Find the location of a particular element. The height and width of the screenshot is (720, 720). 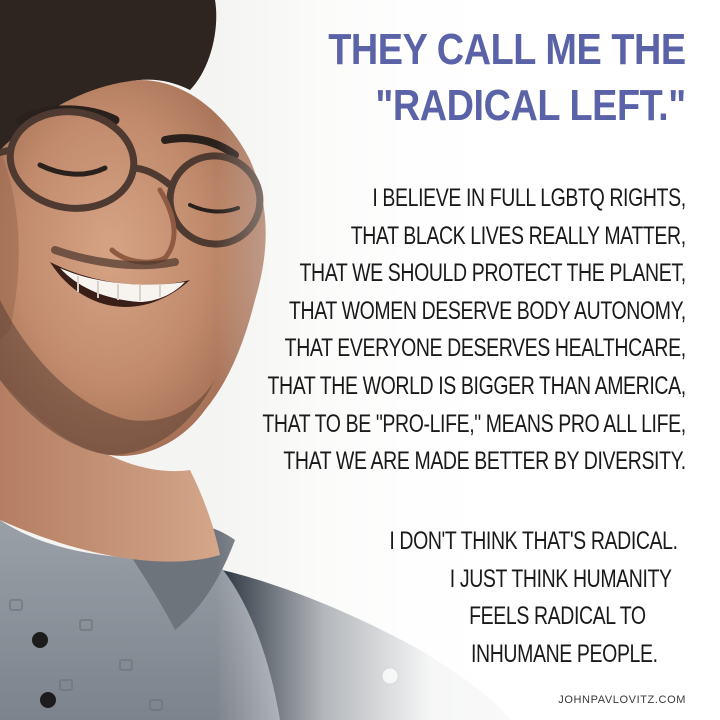

closing-line: I DON'T THINK THAT'S RADICAL. is located at coordinates (534, 541).